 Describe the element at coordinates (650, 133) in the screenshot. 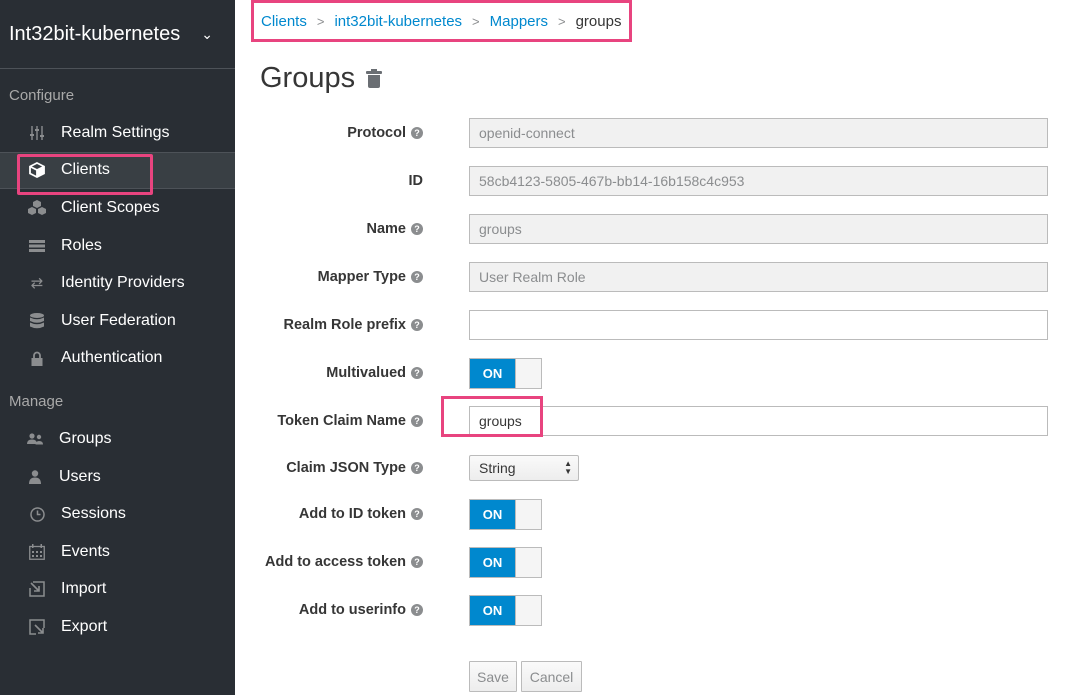

I see `form-row-protocol: Protocol? openid-connect` at that location.